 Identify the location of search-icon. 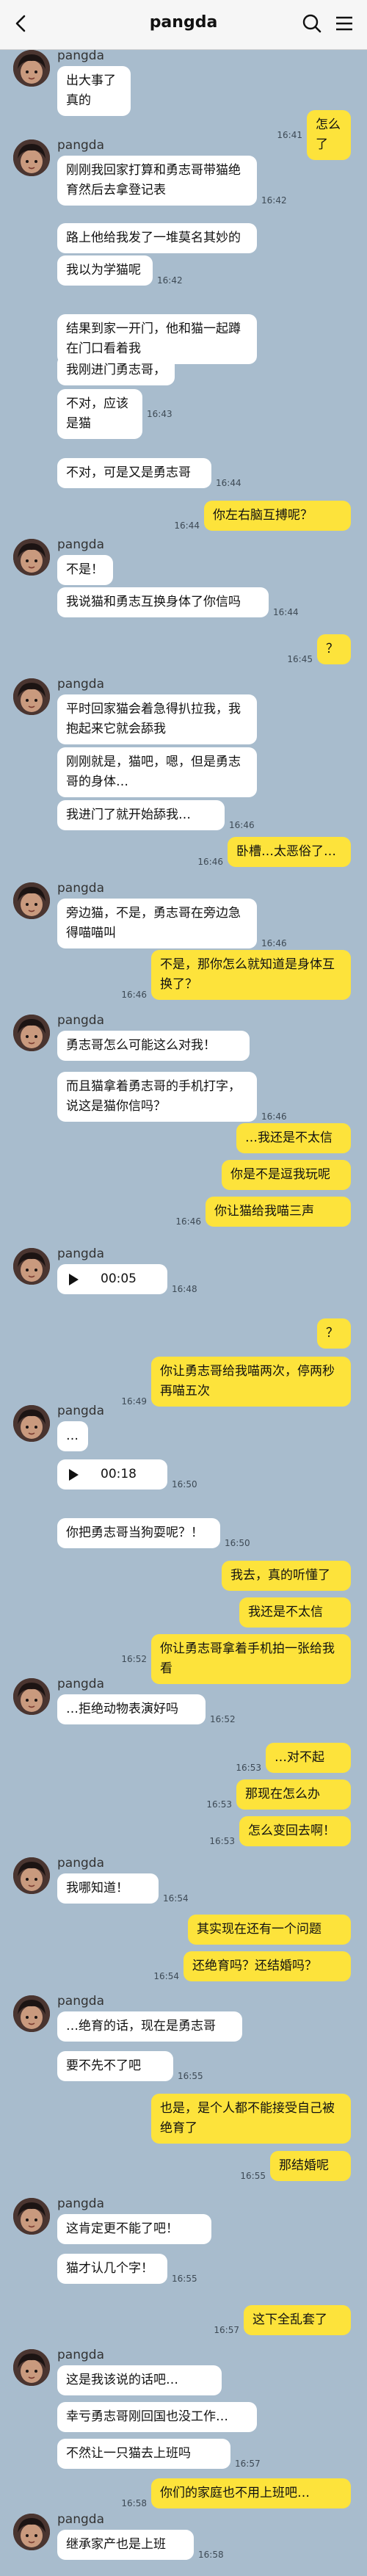
(311, 24).